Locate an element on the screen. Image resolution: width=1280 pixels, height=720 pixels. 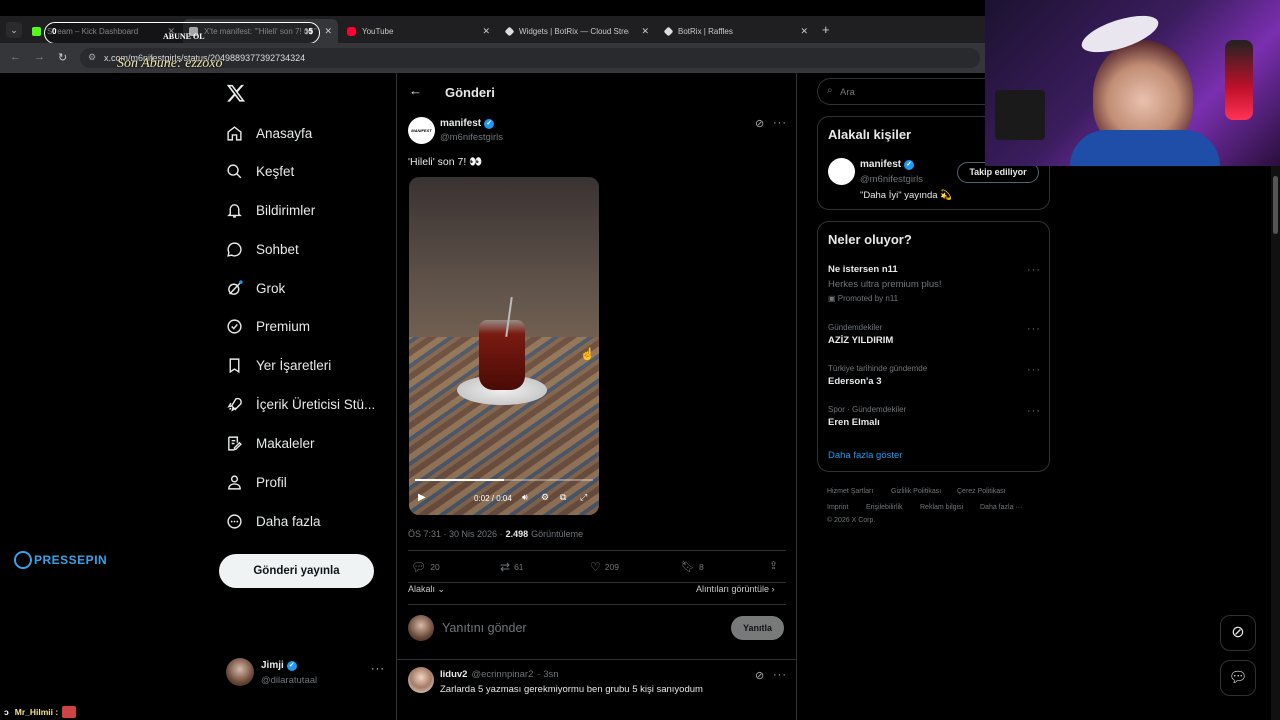
reply-icon: 💬︎ is located at coordinates (419, 567).